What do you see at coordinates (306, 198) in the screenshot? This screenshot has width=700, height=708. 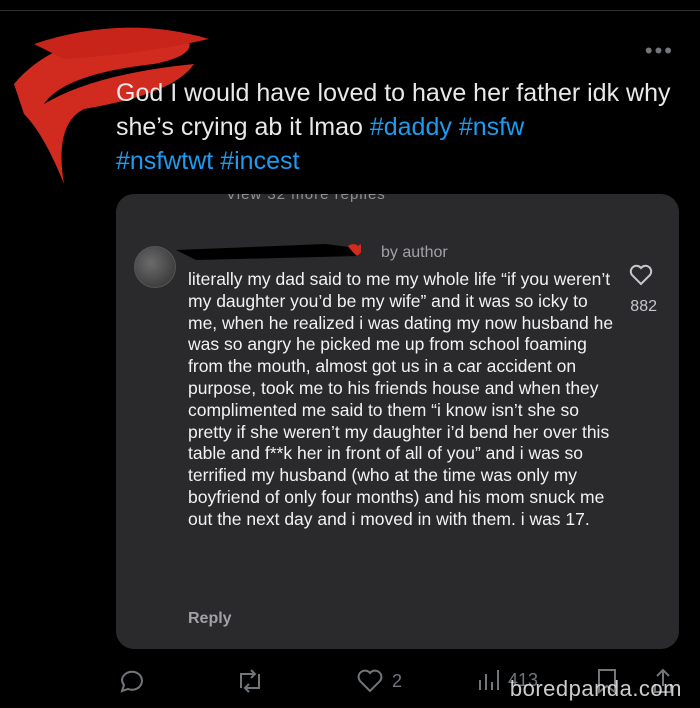 I see `view-more-replies: View 32 more replies` at bounding box center [306, 198].